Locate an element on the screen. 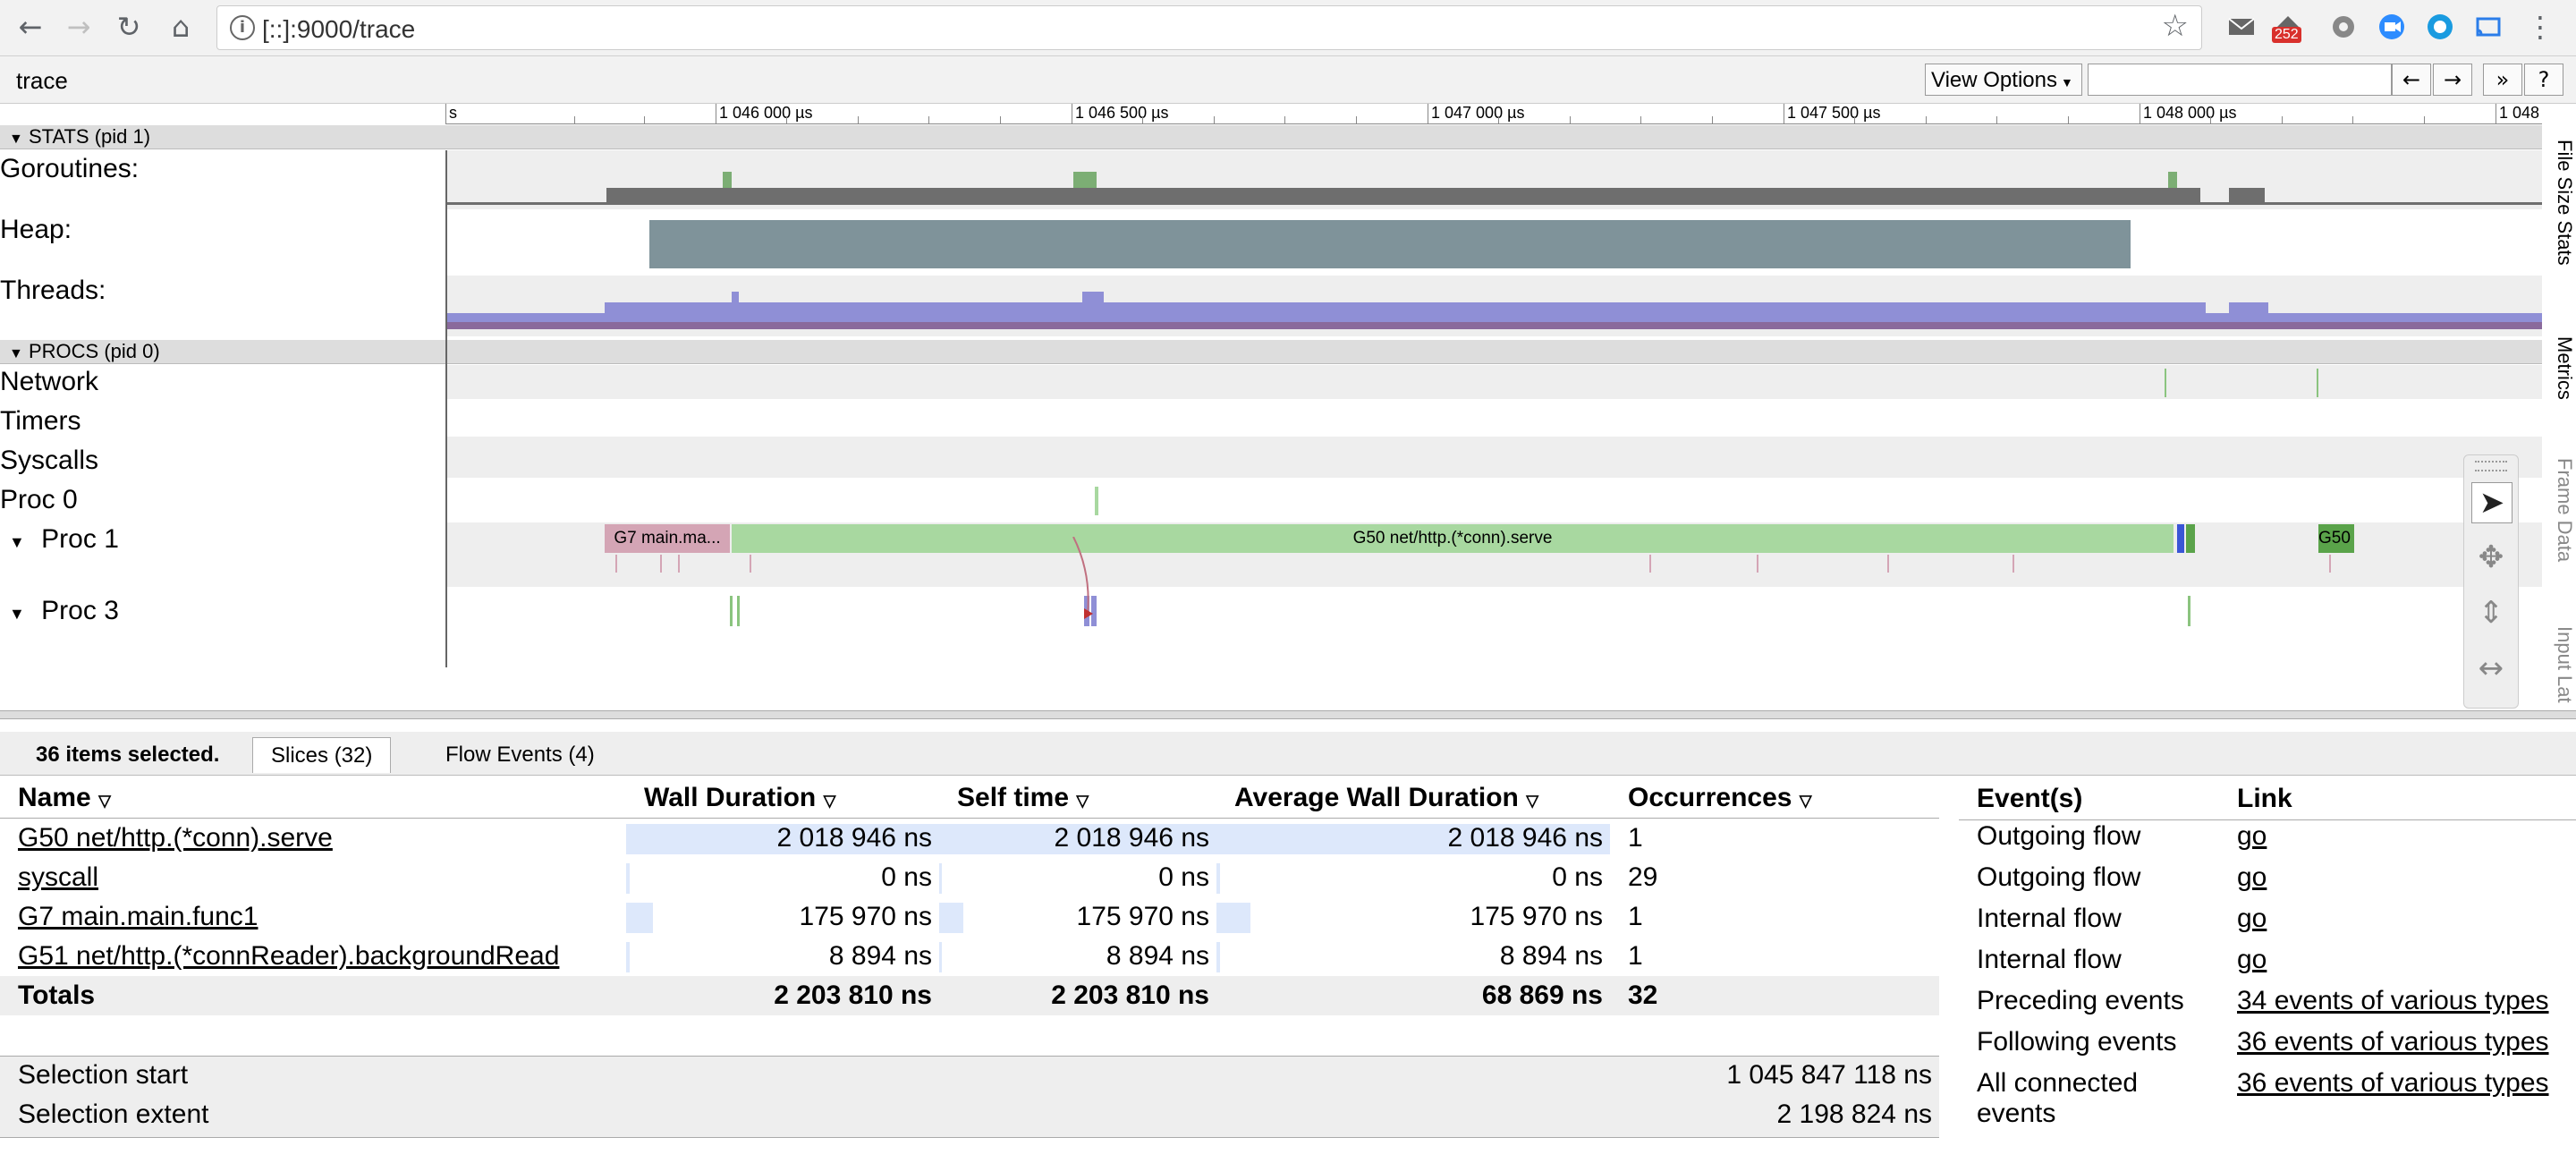 This screenshot has height=1163, width=2576. side-tab-file-size-stats: File Size Stats is located at coordinates (2559, 217).